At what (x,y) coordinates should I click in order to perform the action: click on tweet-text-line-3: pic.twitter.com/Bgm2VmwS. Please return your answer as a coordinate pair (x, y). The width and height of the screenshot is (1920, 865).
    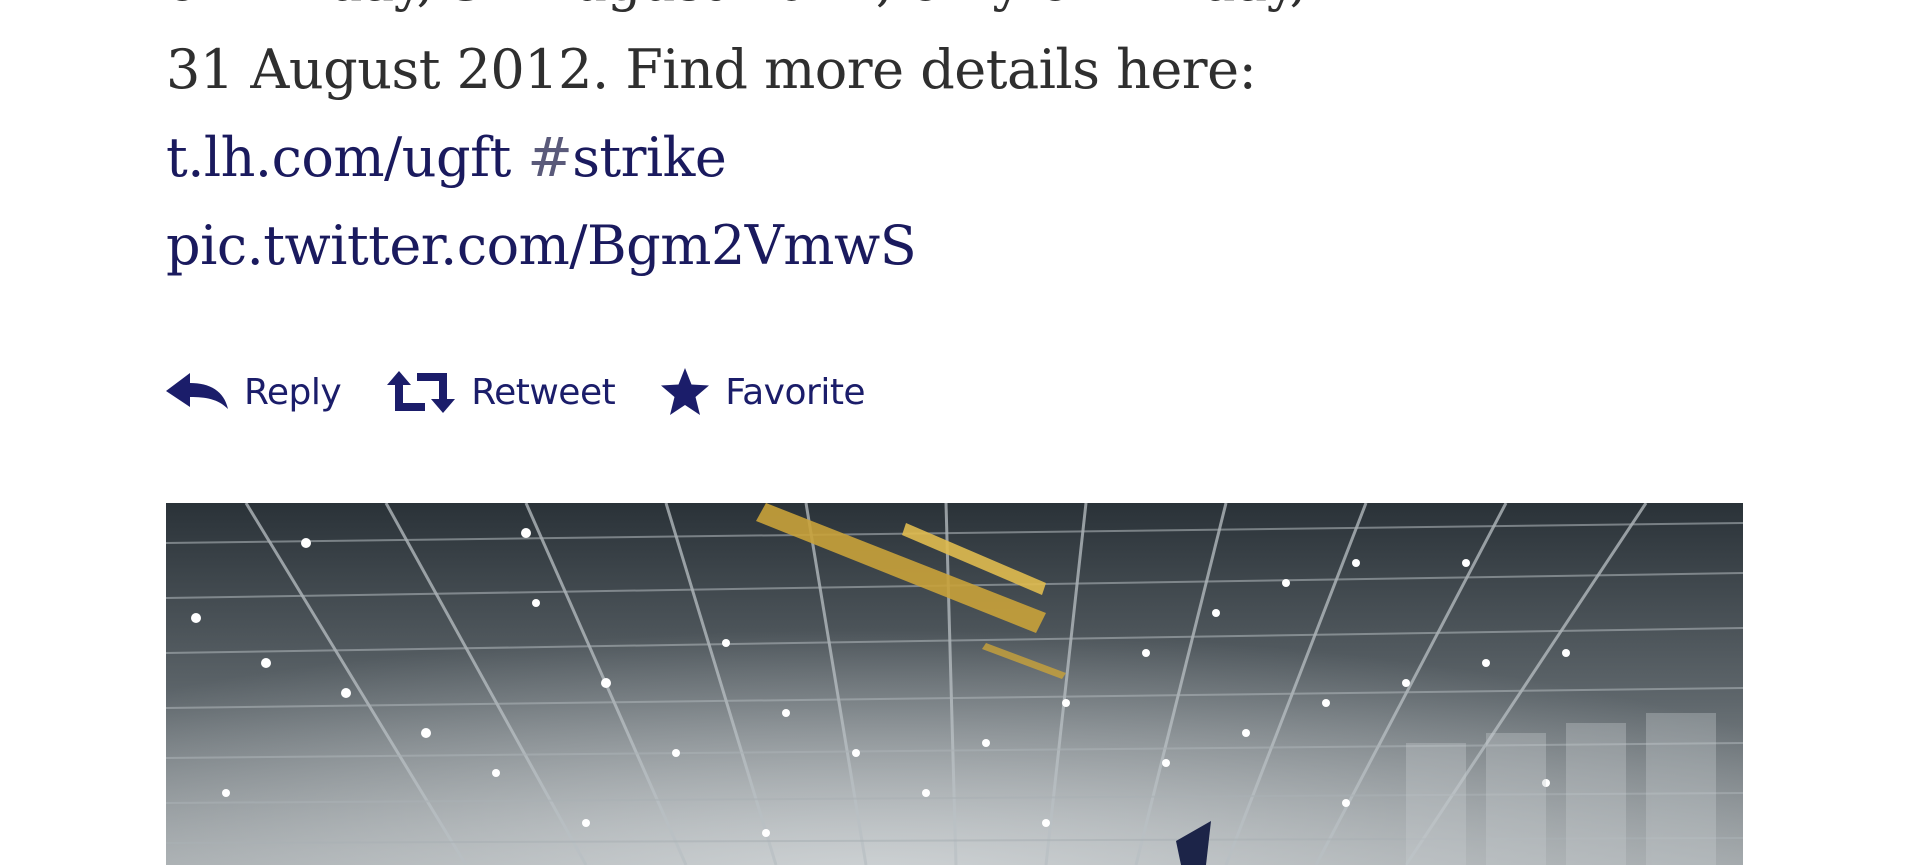
    Looking at the image, I should click on (946, 246).